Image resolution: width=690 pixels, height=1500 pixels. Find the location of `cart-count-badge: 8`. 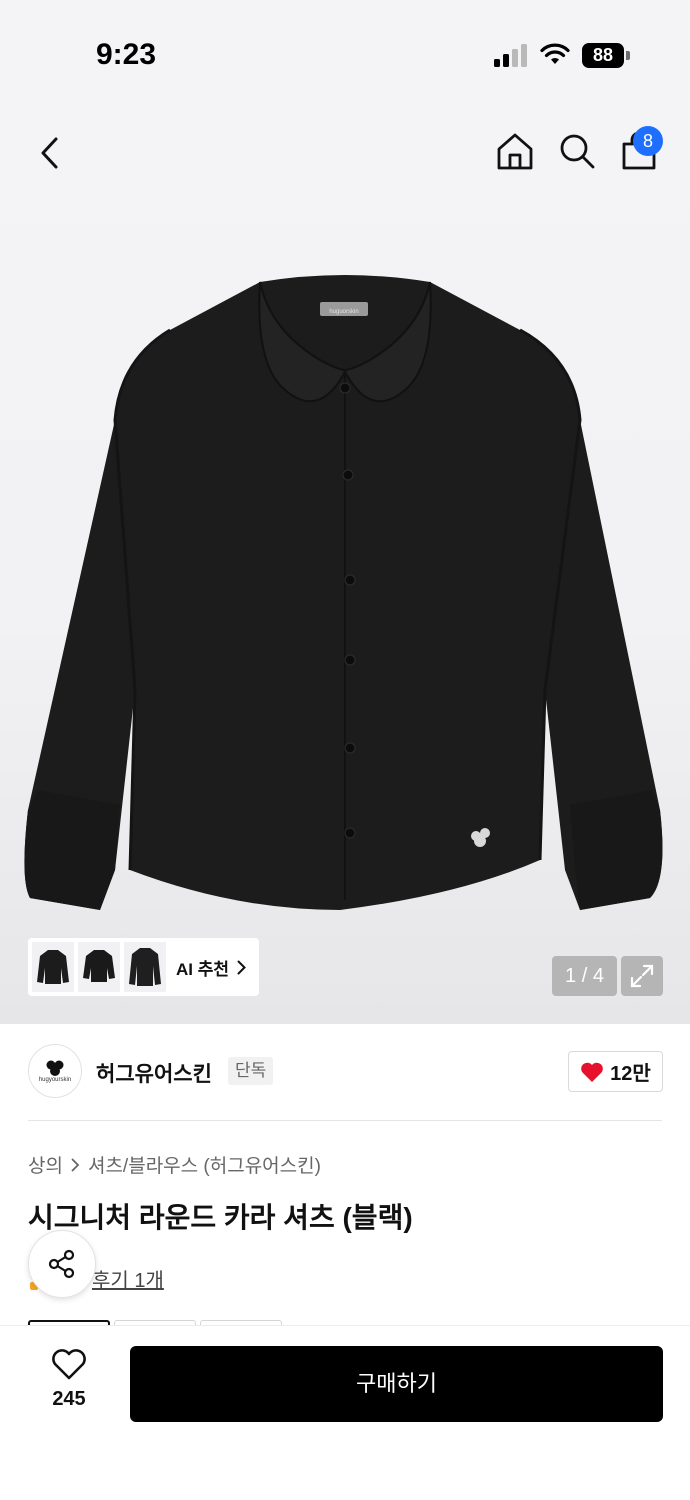

cart-count-badge: 8 is located at coordinates (648, 141).